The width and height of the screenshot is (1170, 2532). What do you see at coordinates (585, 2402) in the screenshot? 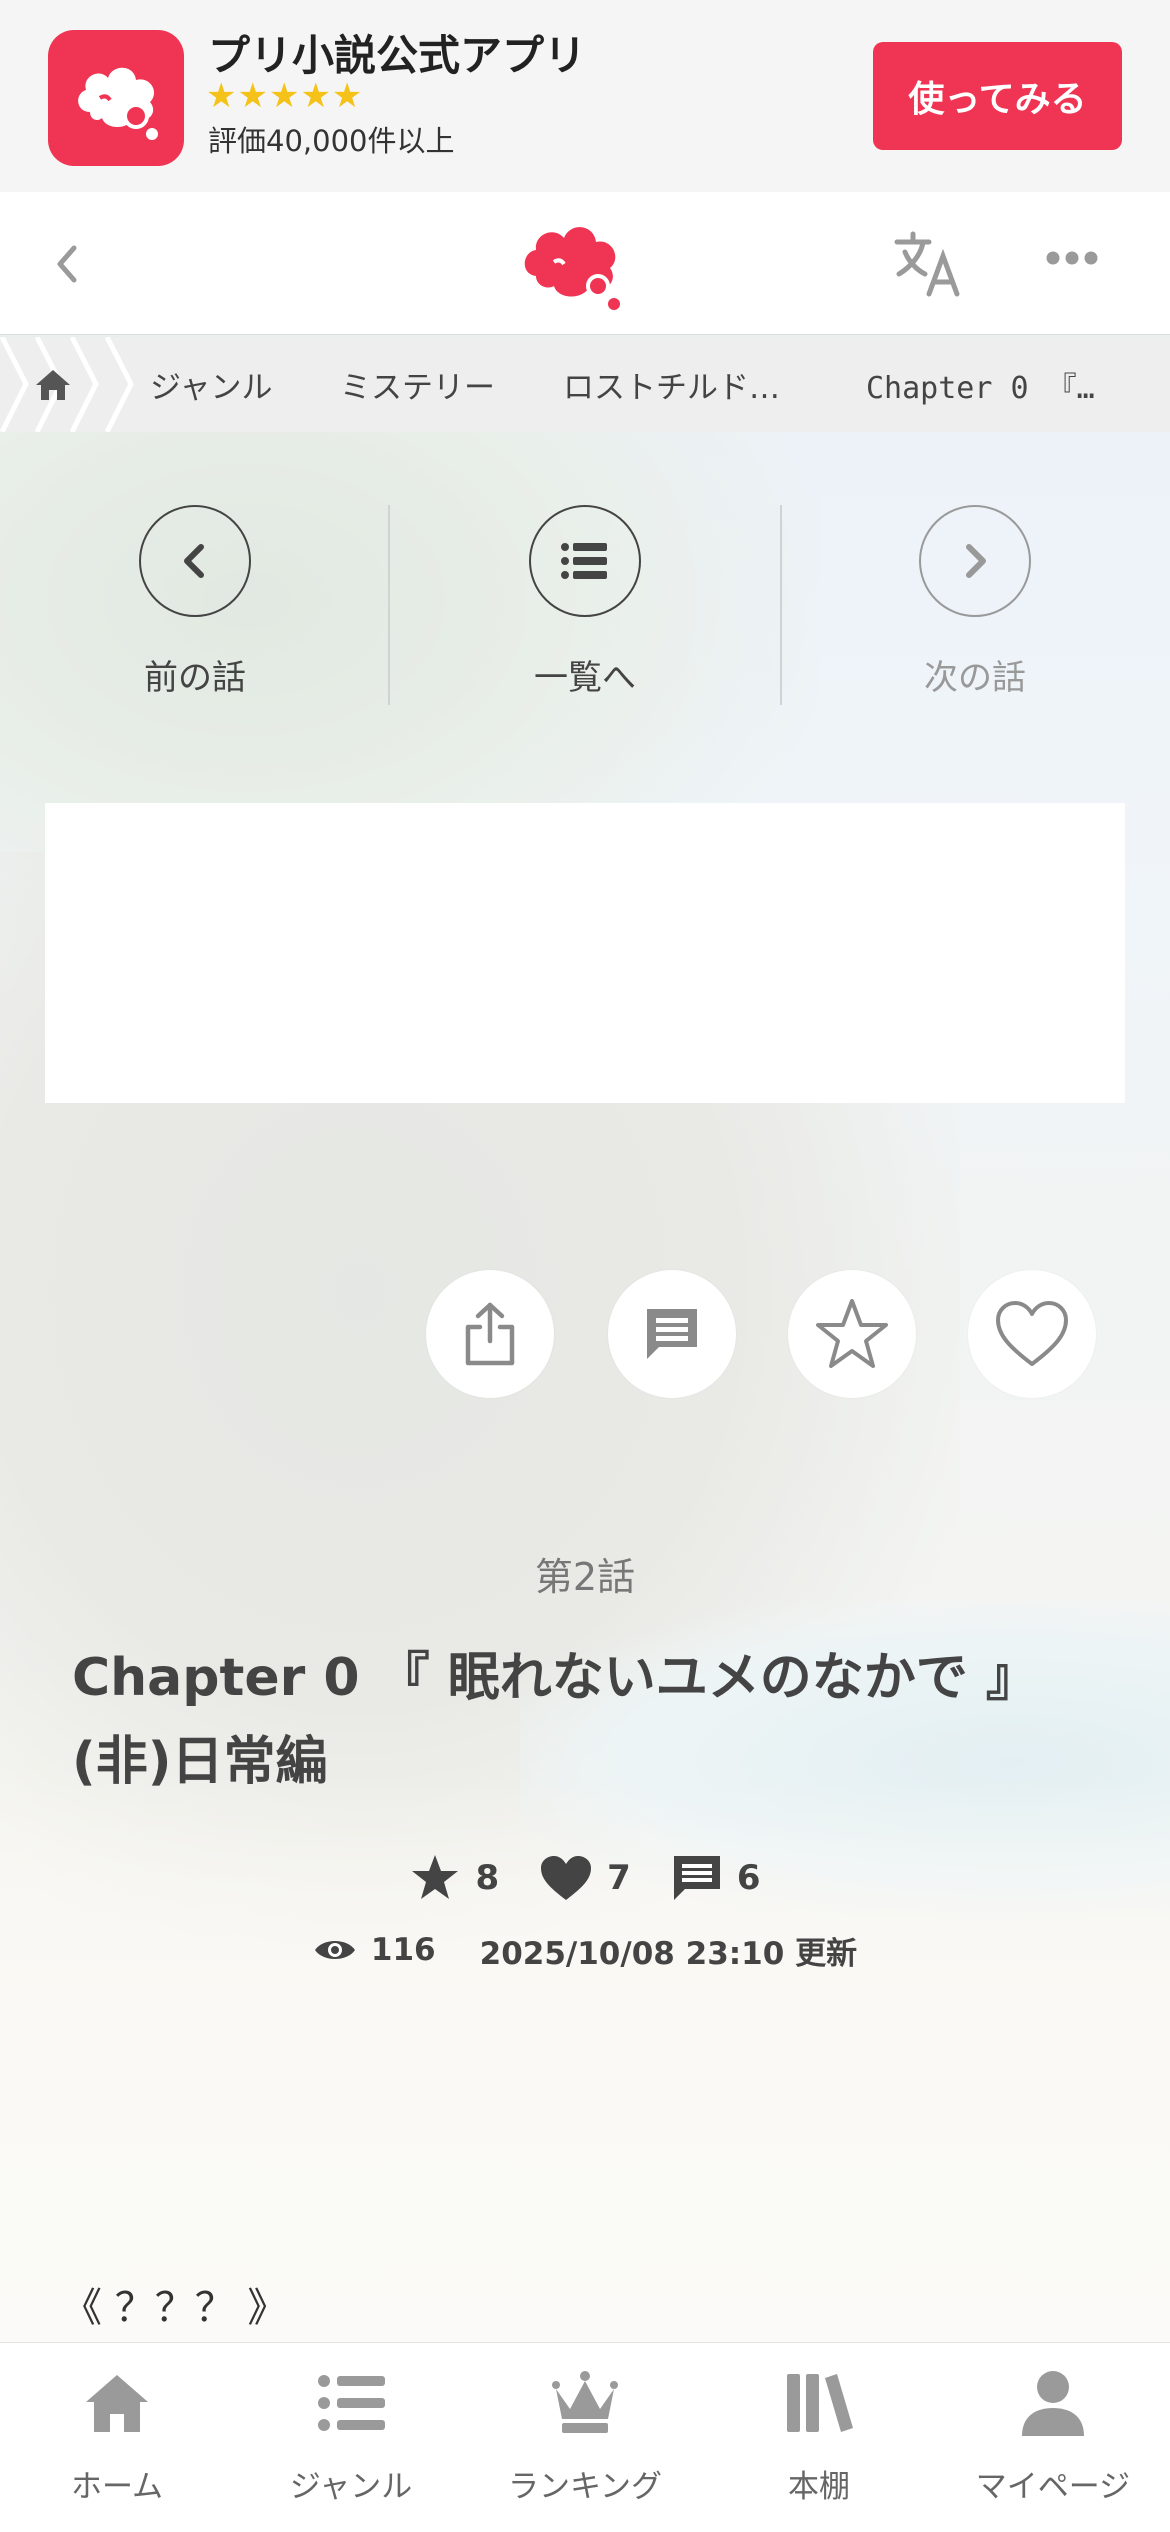
I see `crown-icon` at bounding box center [585, 2402].